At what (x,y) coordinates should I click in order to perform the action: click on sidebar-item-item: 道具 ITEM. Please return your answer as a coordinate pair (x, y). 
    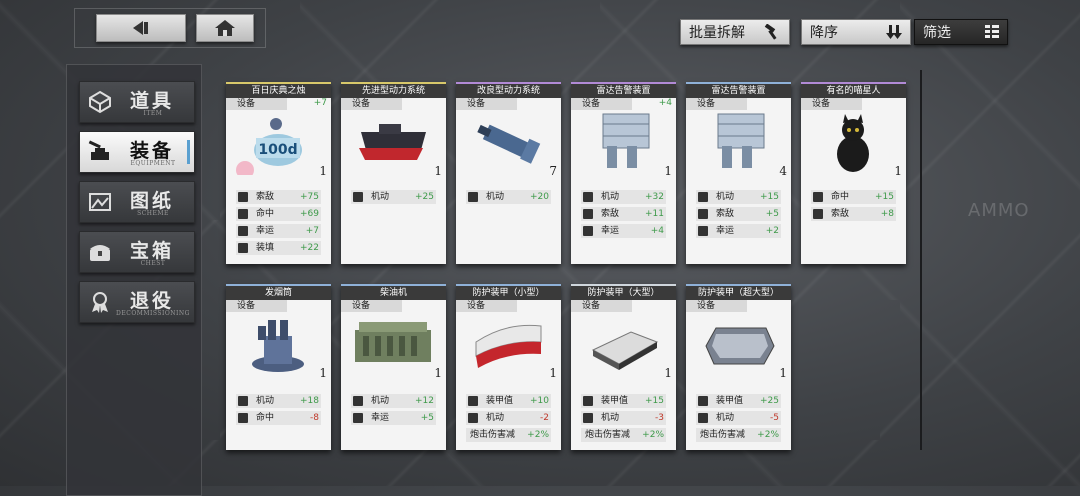
    Looking at the image, I should click on (137, 102).